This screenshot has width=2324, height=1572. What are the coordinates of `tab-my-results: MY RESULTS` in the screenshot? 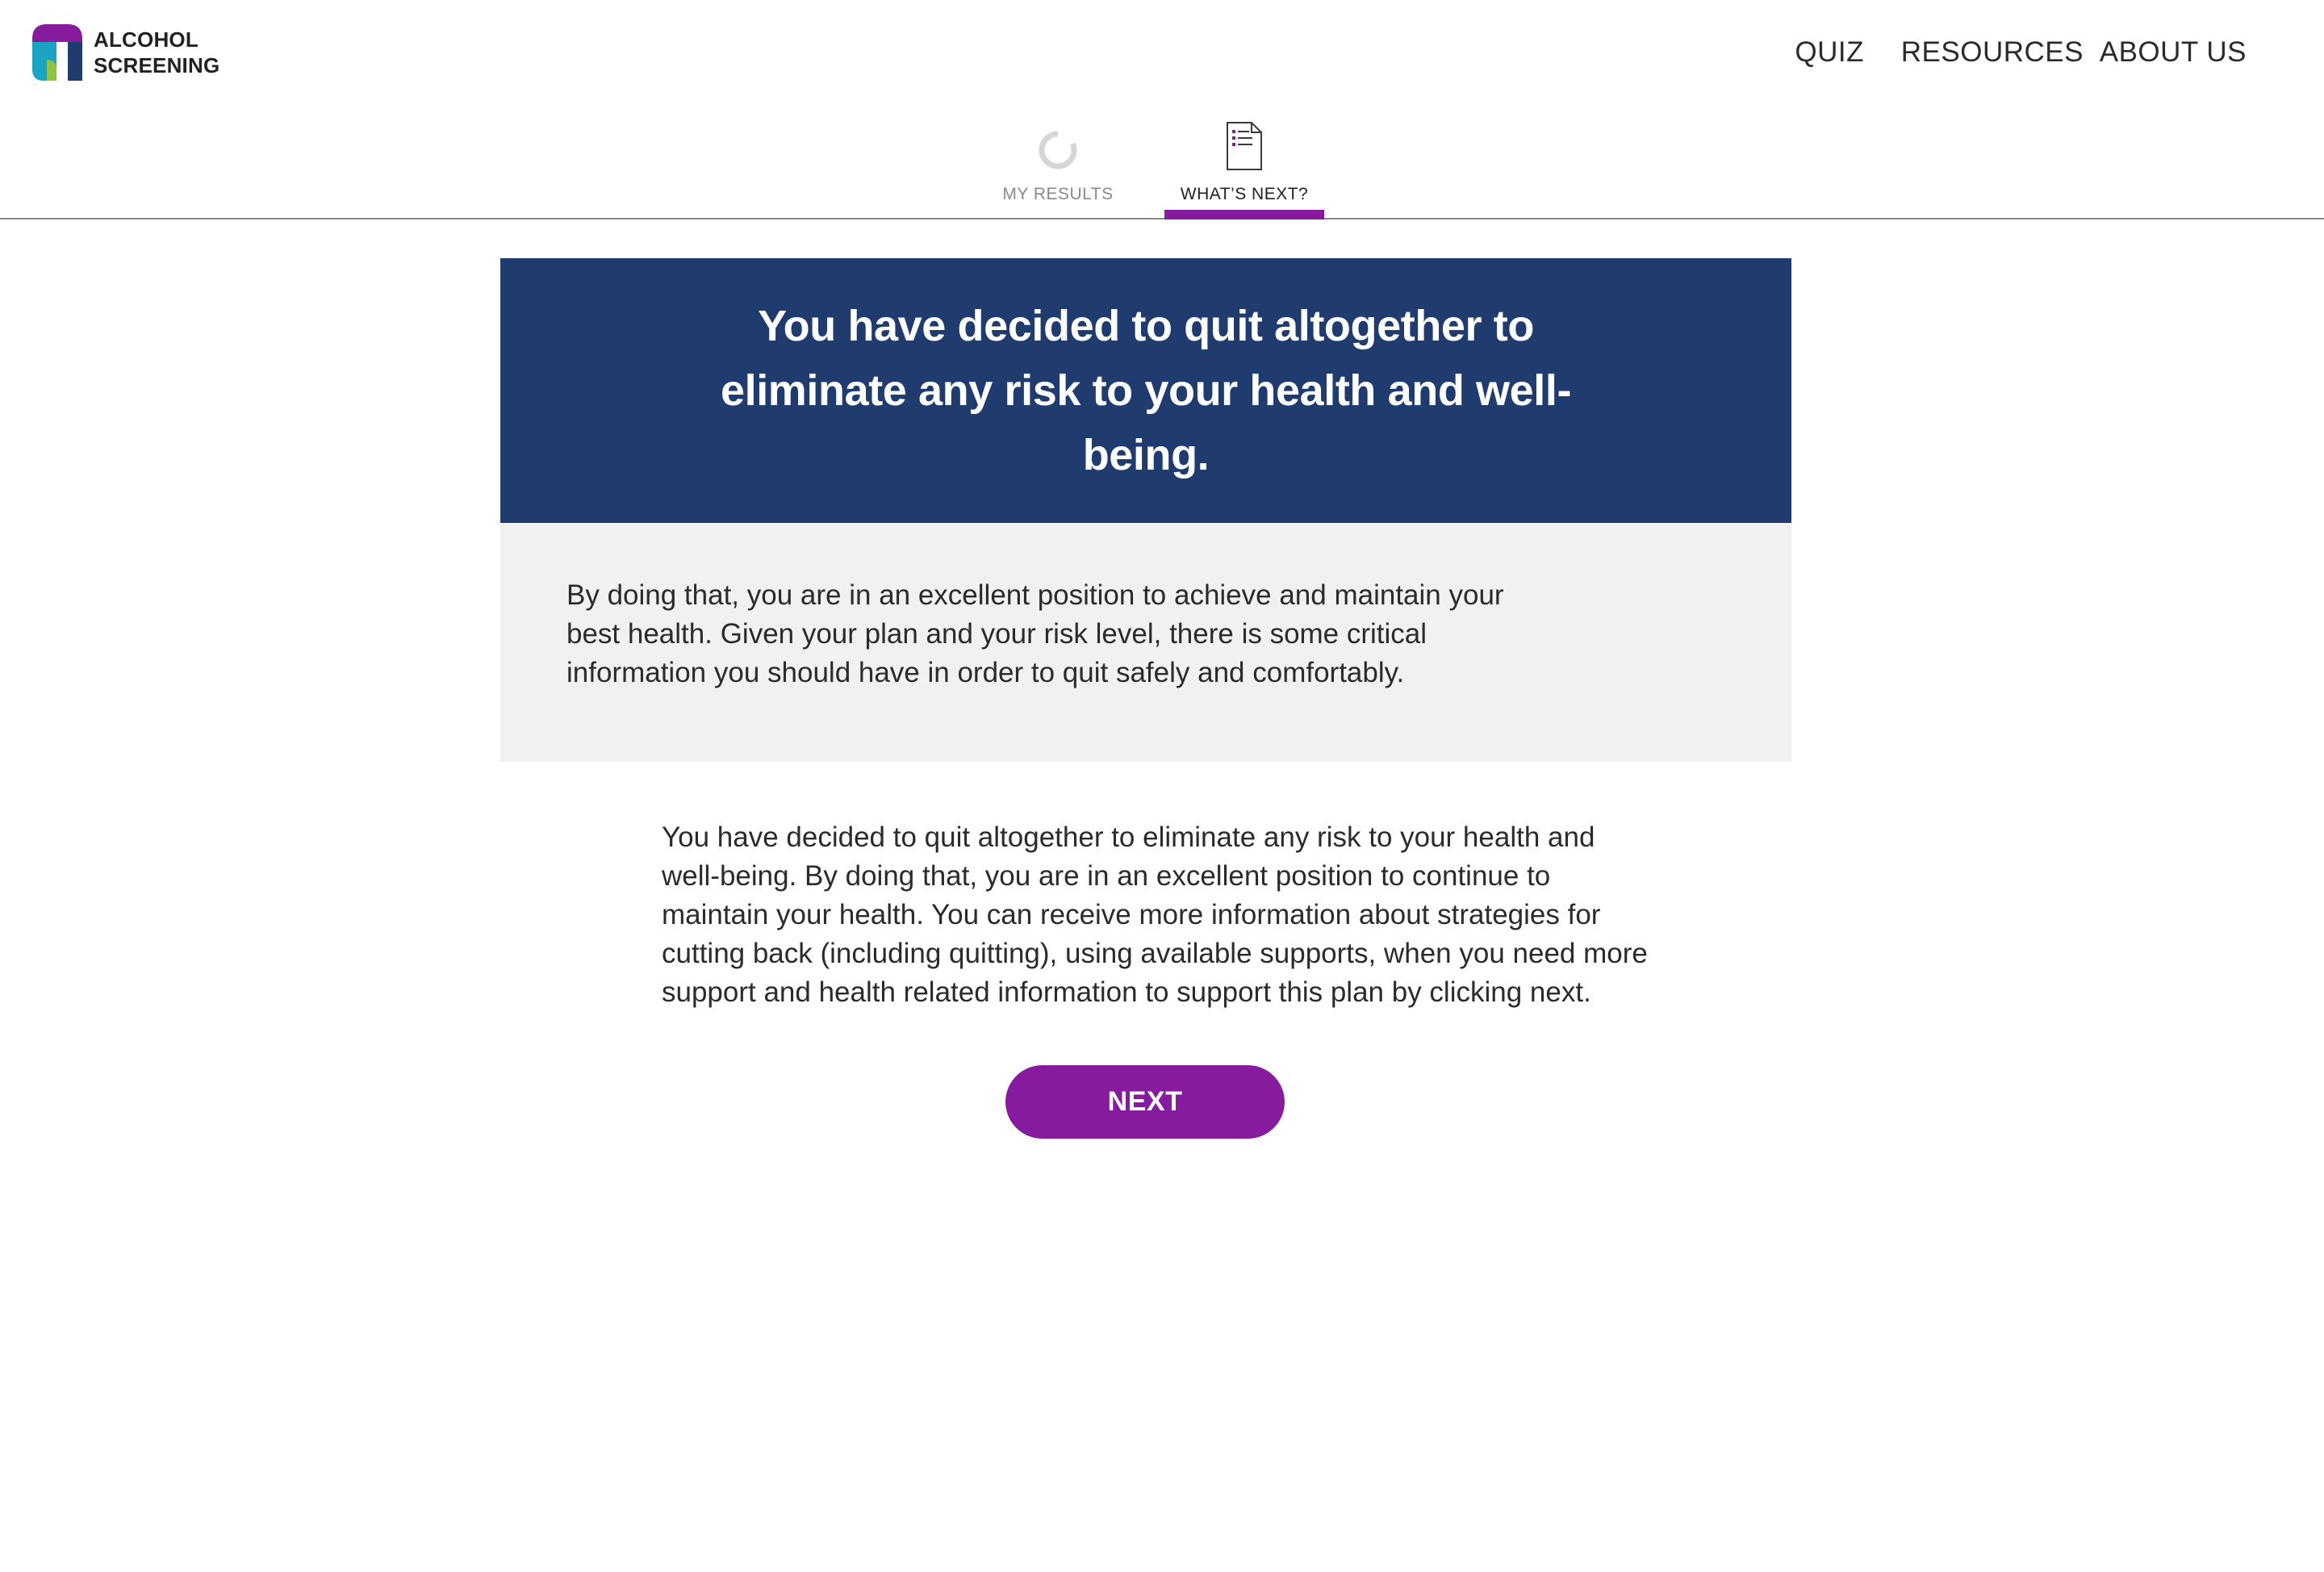 It's located at (1057, 165).